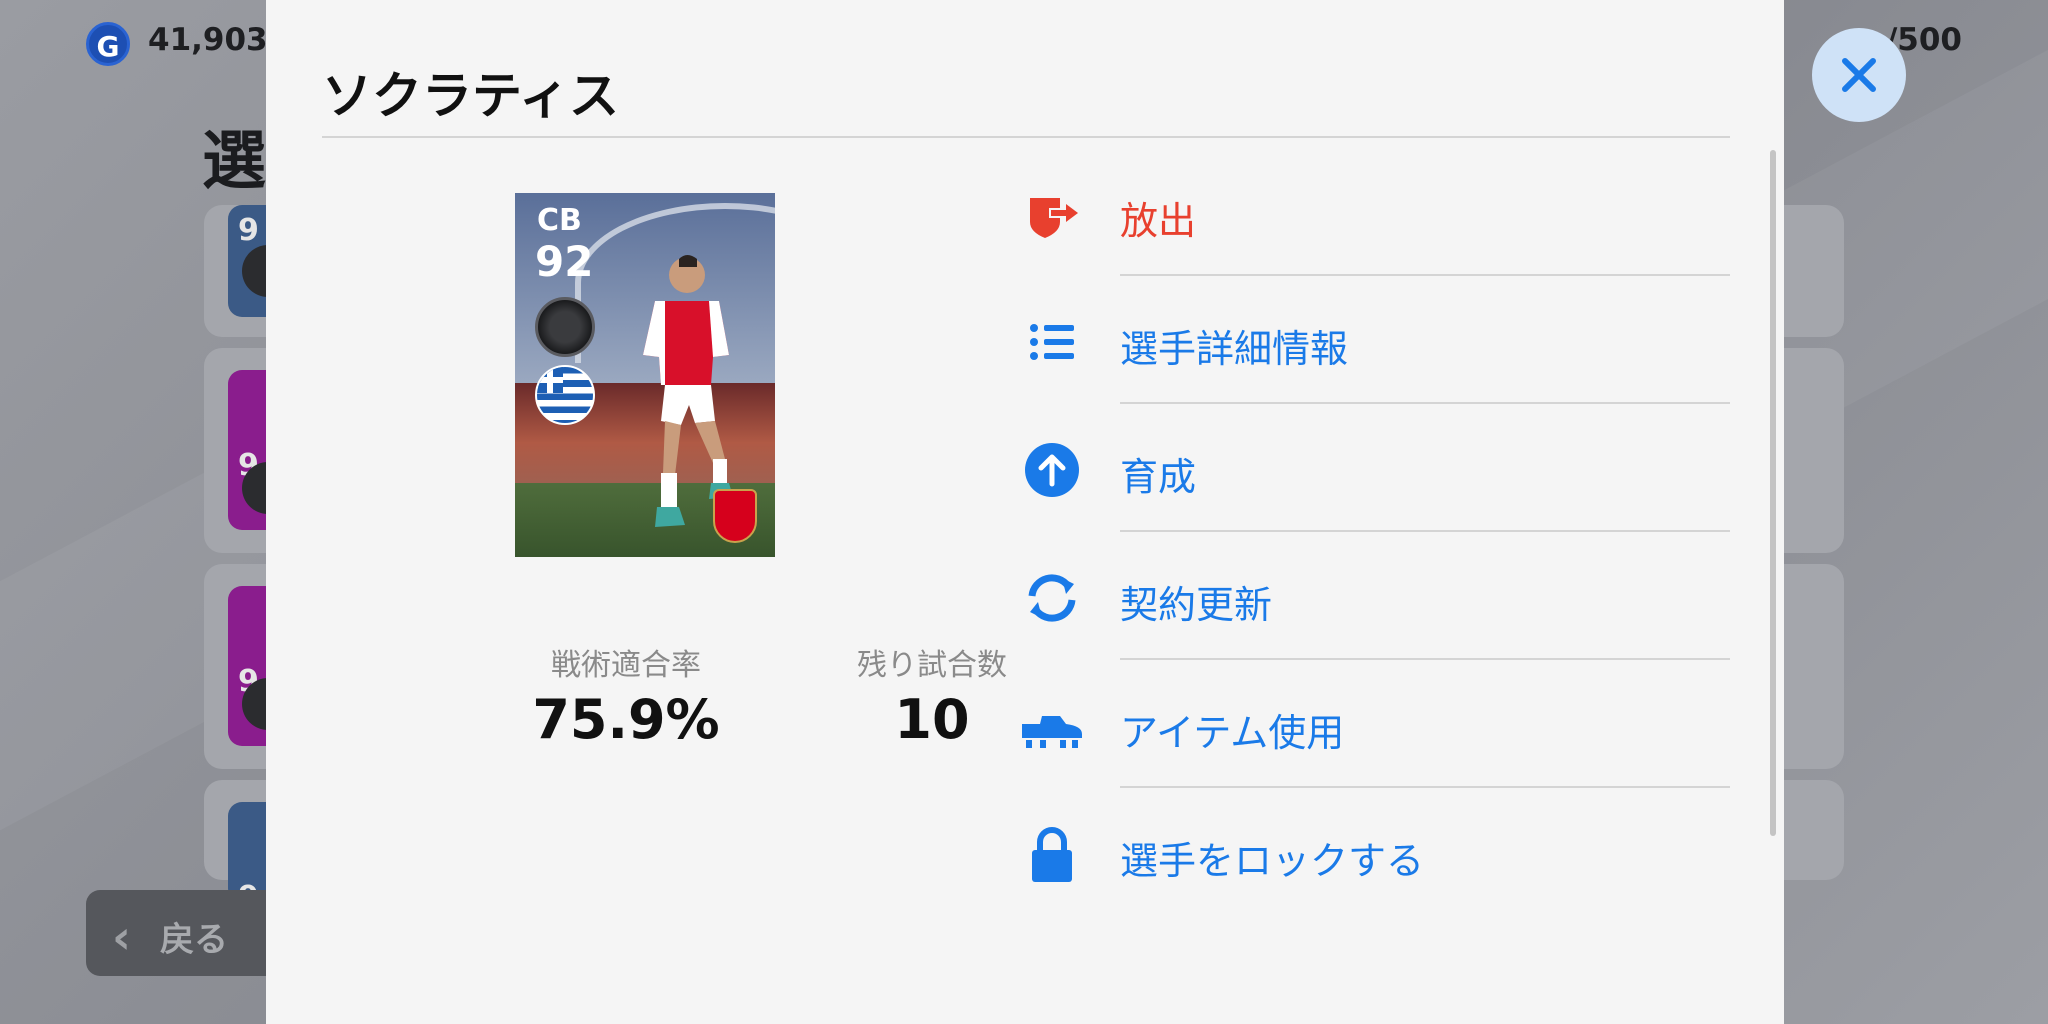 The width and height of the screenshot is (2048, 1024). I want to click on tactical-fit-label: 戦術適合率, so click(626, 665).